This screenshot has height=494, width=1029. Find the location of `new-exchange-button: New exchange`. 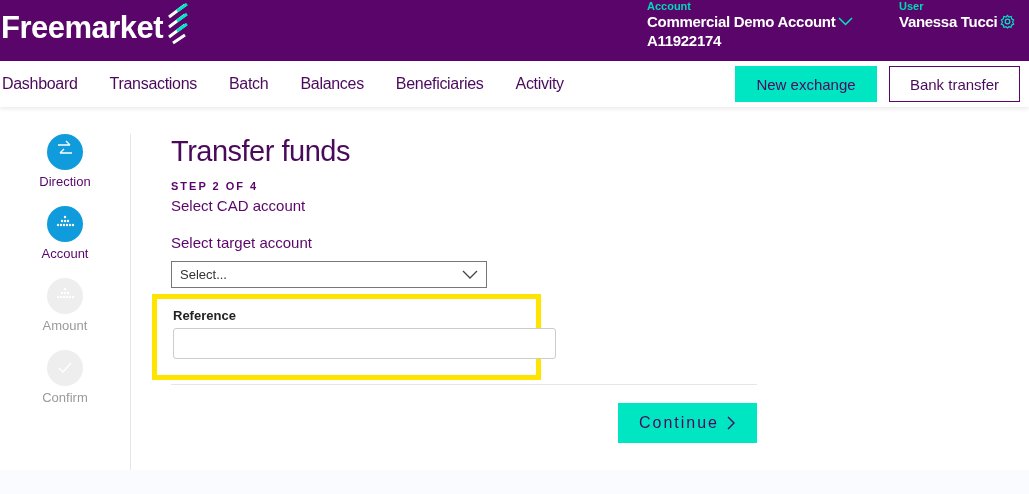

new-exchange-button: New exchange is located at coordinates (806, 84).